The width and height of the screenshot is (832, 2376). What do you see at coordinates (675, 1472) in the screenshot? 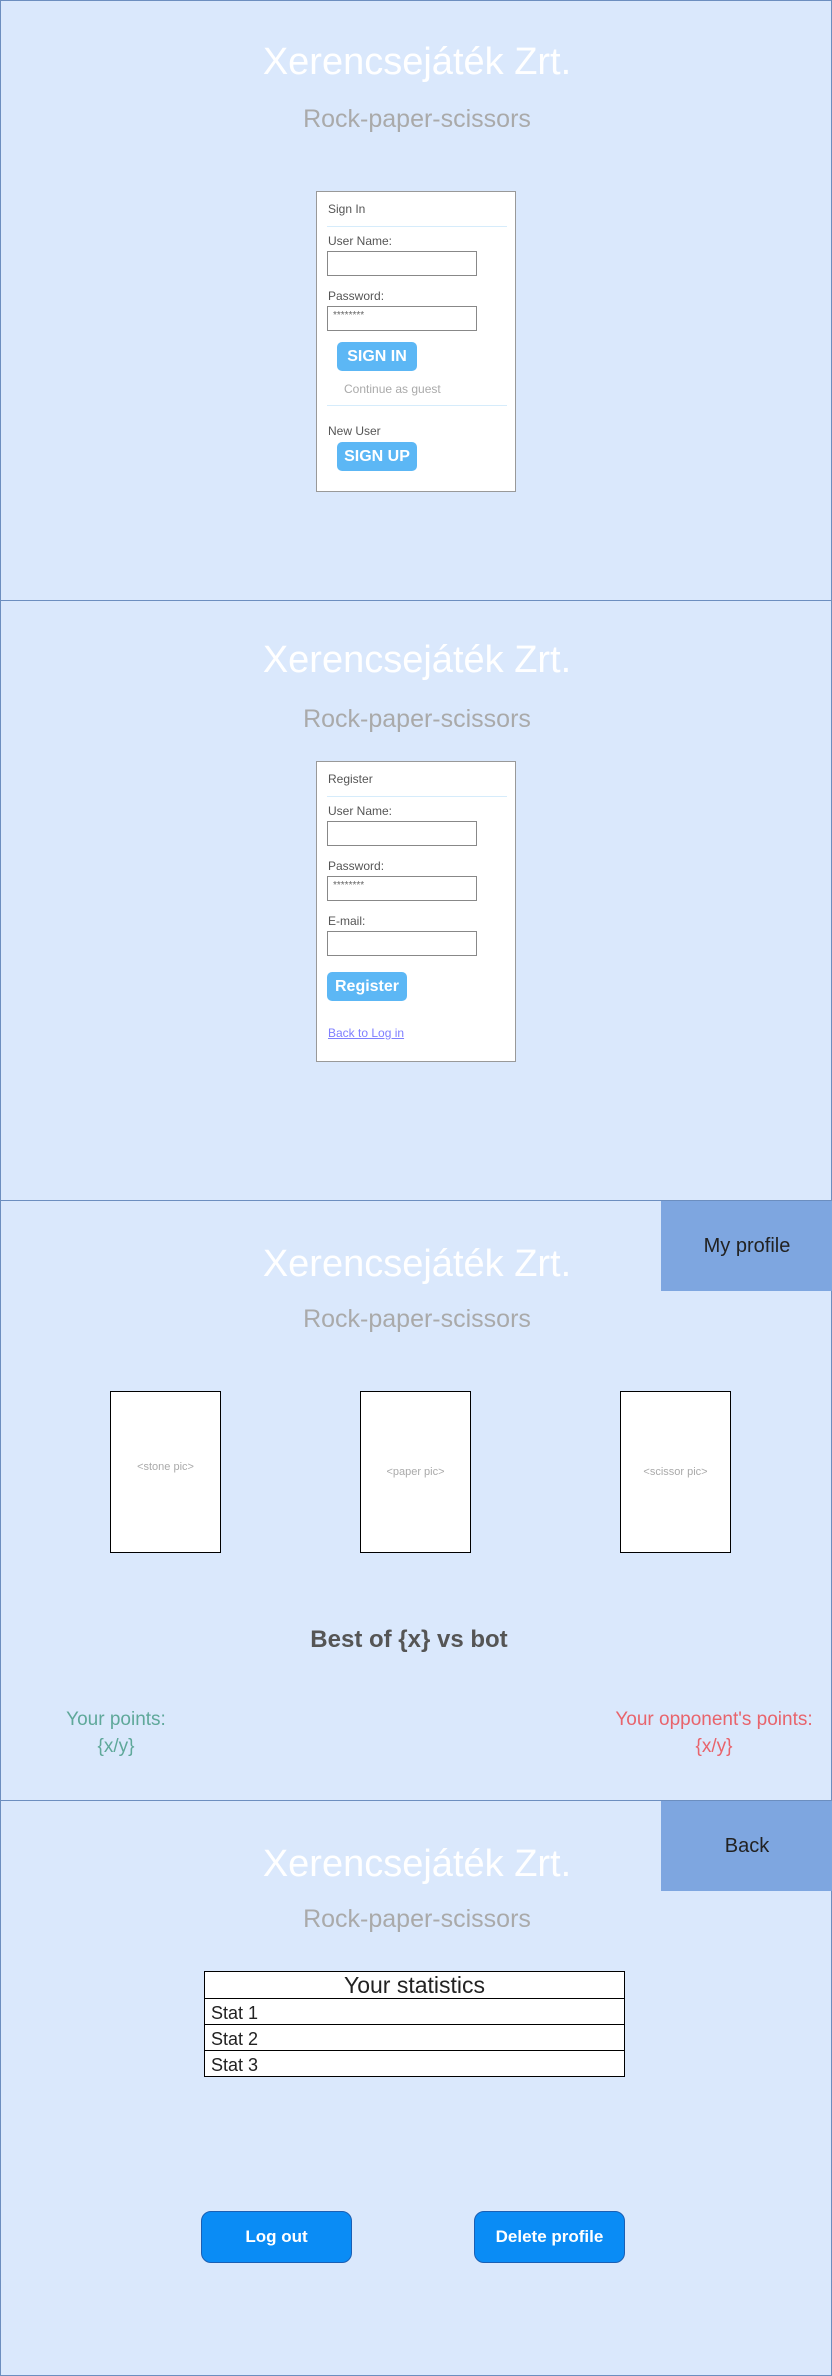
I see `scissor-choice-card: <scissor pic>` at bounding box center [675, 1472].